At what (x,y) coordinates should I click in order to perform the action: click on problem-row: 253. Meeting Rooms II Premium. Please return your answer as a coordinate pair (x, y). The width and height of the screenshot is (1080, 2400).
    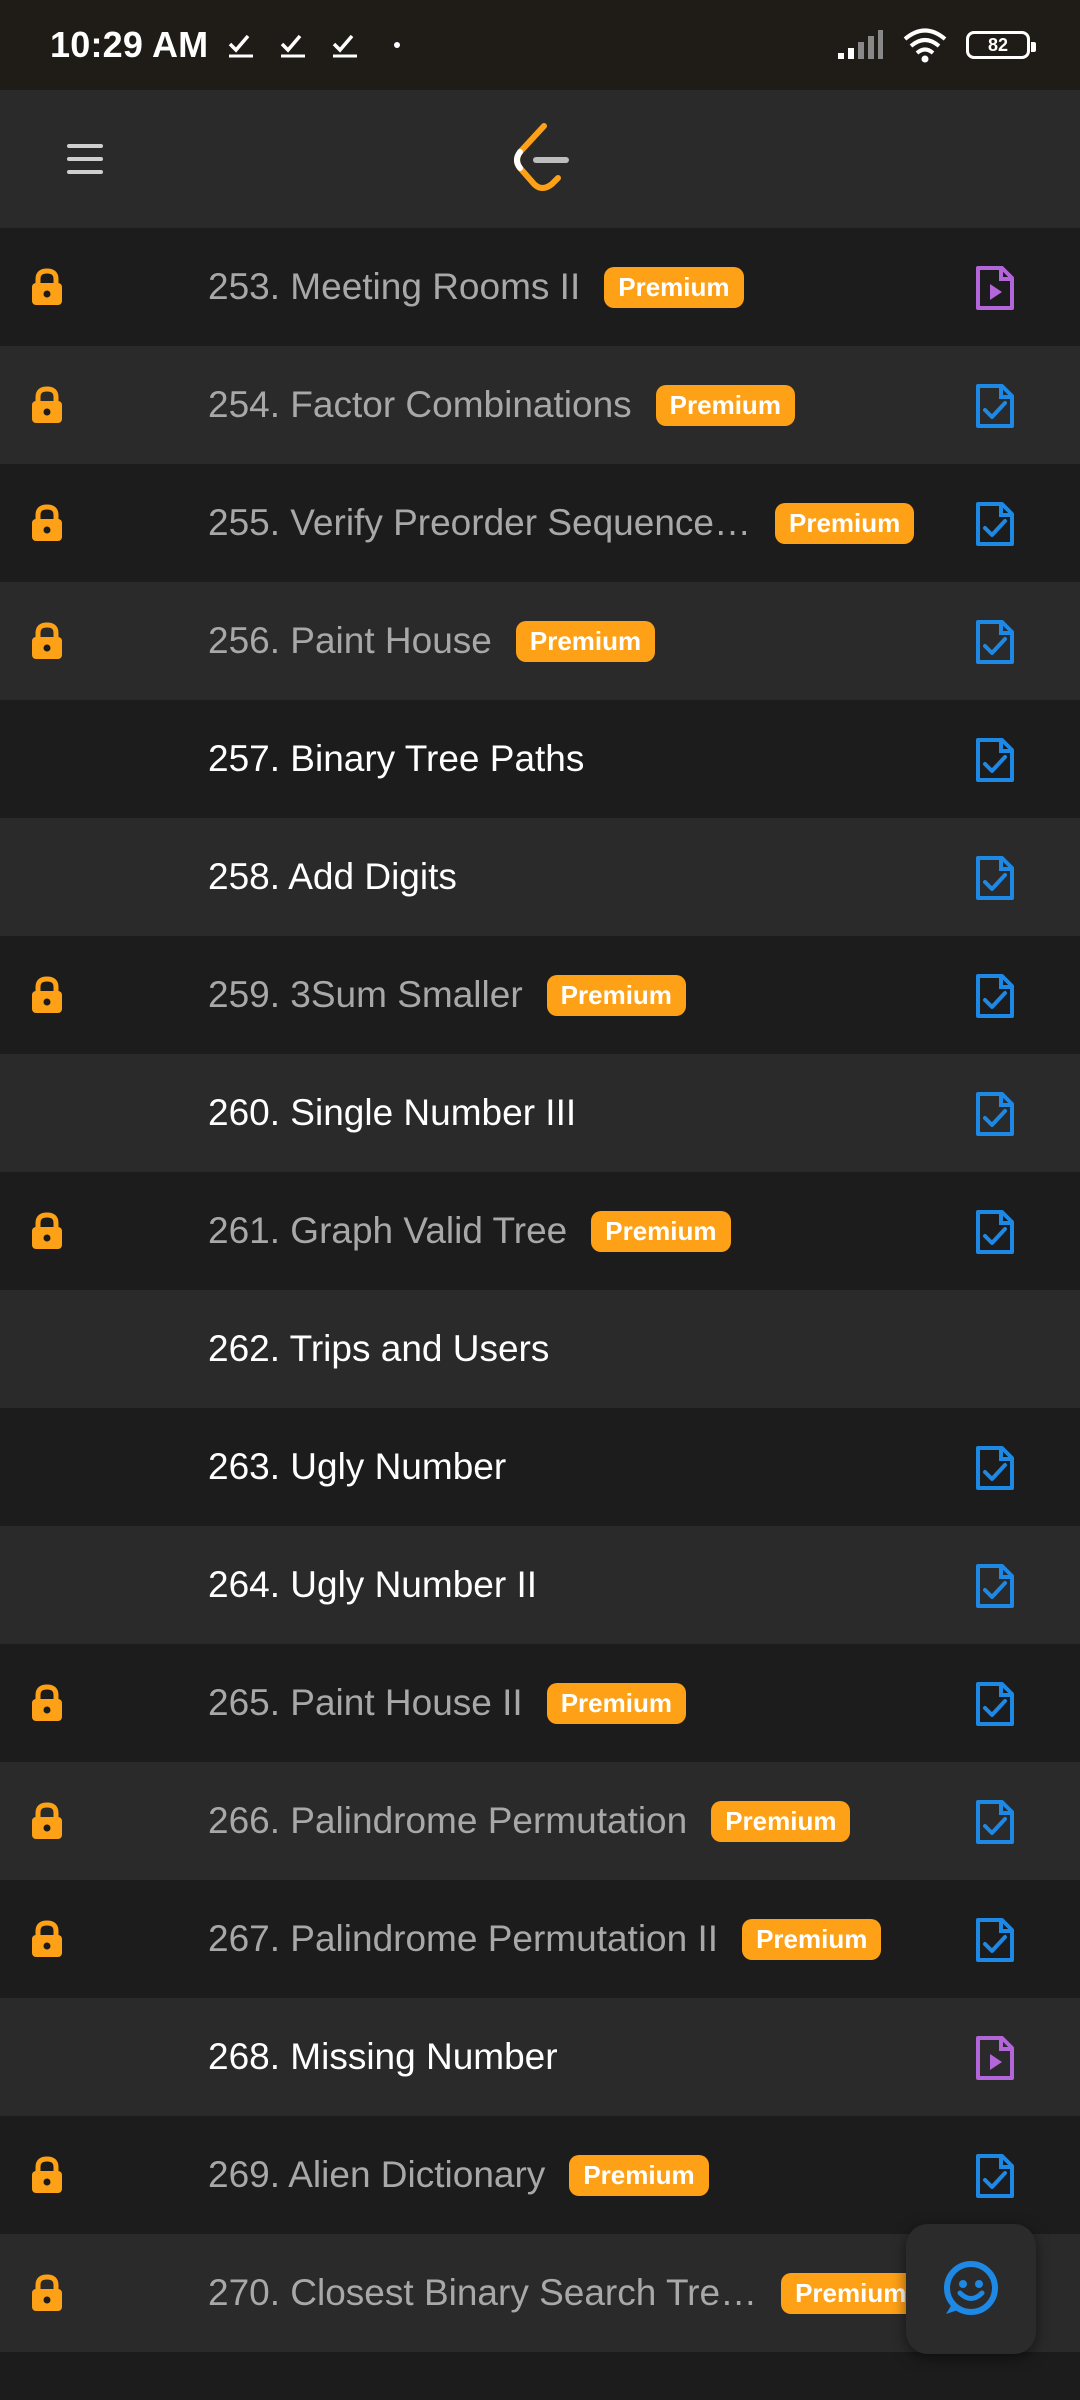
    Looking at the image, I should click on (540, 287).